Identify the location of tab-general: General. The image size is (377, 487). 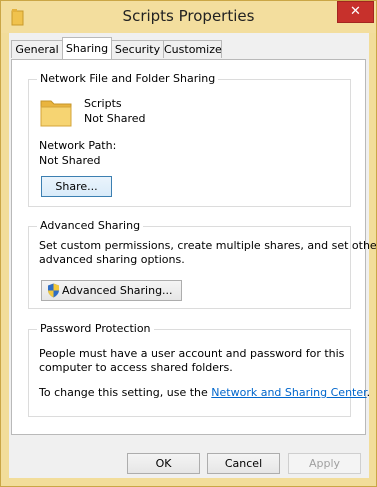
(37, 49).